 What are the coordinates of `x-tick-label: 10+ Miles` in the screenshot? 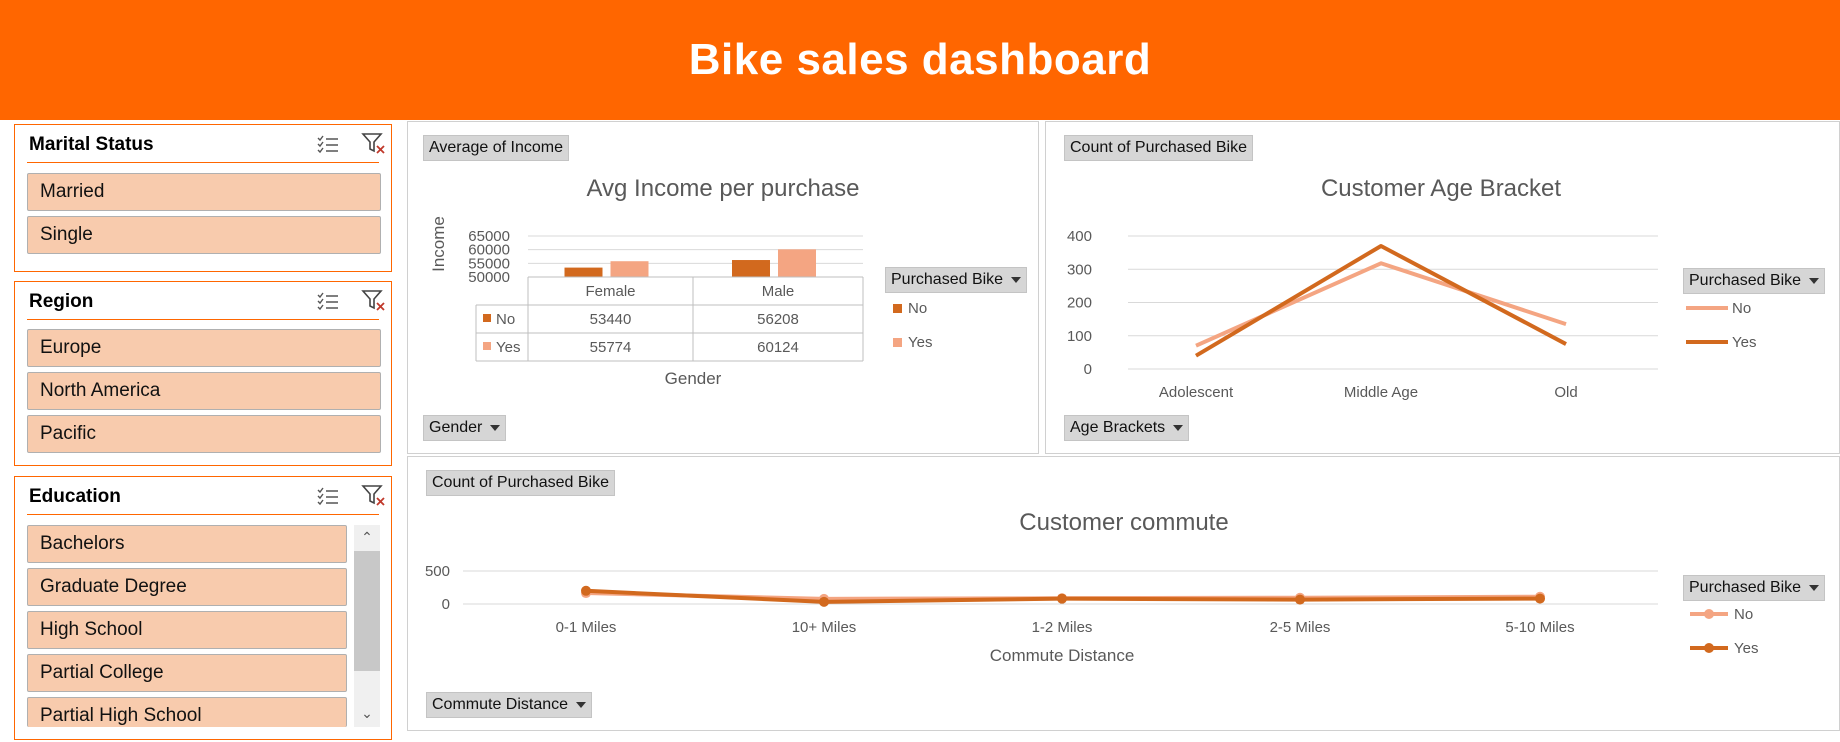 It's located at (824, 627).